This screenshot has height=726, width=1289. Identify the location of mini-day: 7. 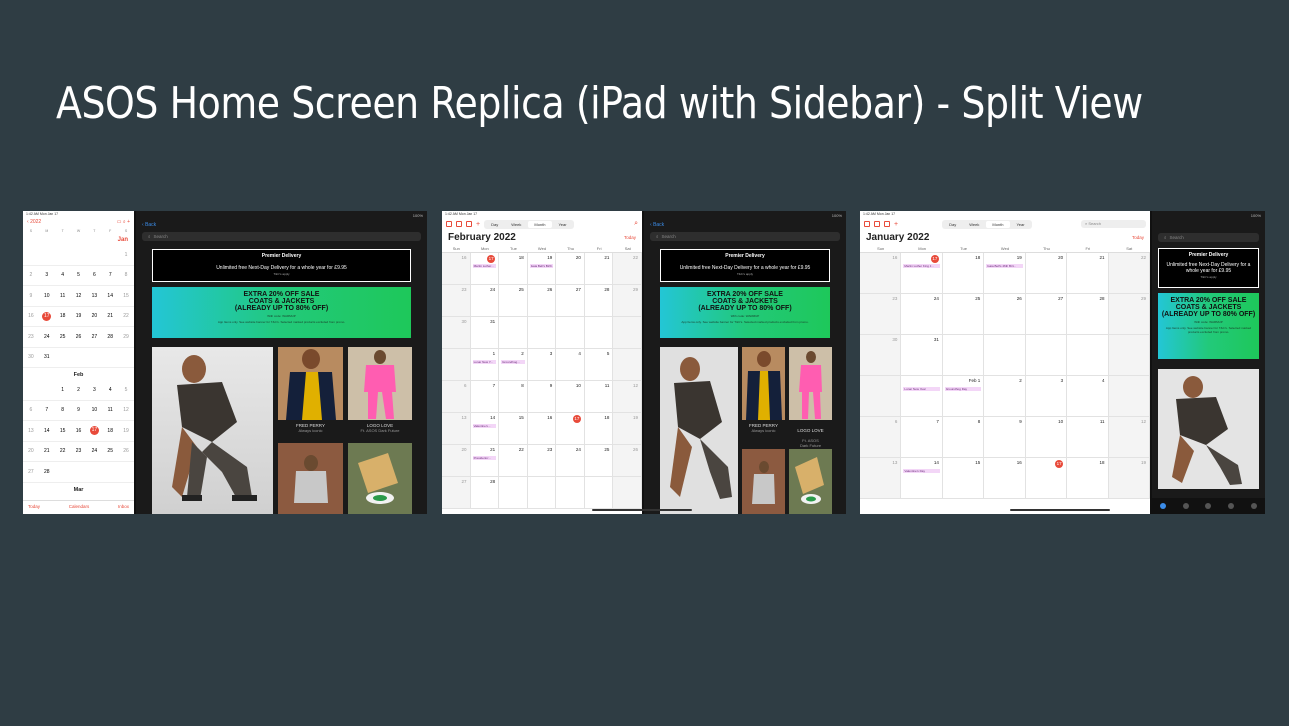
(110, 275).